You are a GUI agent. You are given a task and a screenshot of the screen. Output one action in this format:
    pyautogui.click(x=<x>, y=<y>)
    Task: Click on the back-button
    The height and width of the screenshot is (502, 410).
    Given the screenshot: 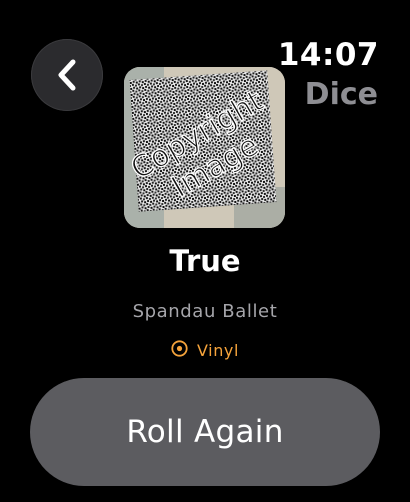 What is the action you would take?
    pyautogui.click(x=67, y=75)
    